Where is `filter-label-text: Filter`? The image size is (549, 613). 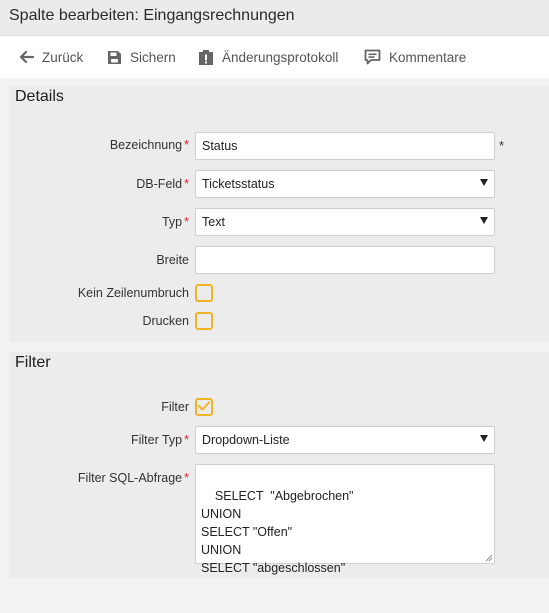
filter-label-text: Filter is located at coordinates (175, 407).